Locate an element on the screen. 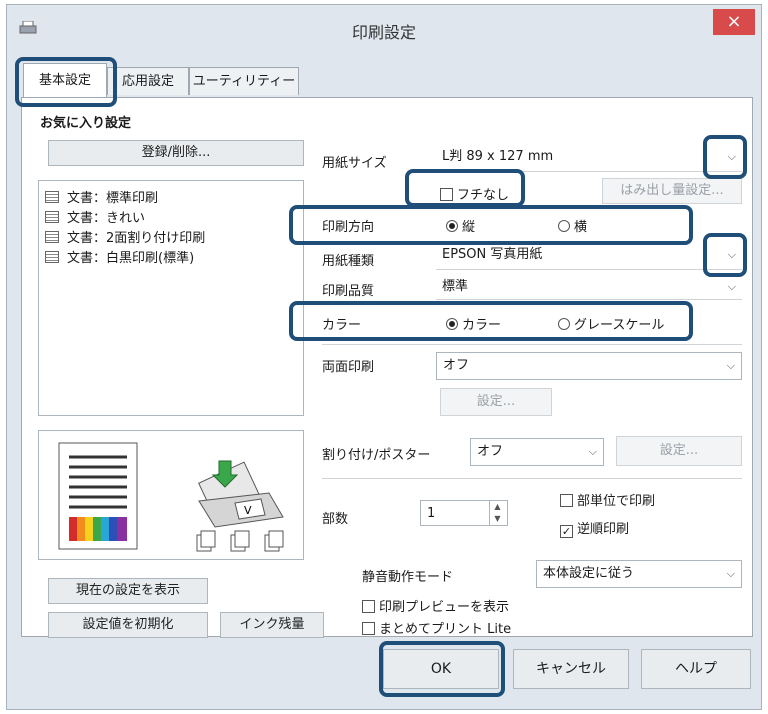  reverse-order-checkbox: ✓ 逆順印刷 is located at coordinates (594, 528).